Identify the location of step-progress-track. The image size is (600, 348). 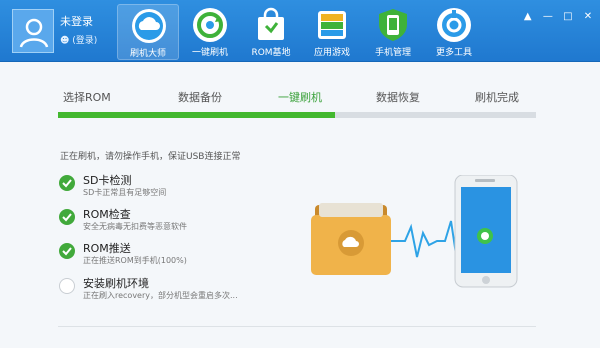
(297, 115).